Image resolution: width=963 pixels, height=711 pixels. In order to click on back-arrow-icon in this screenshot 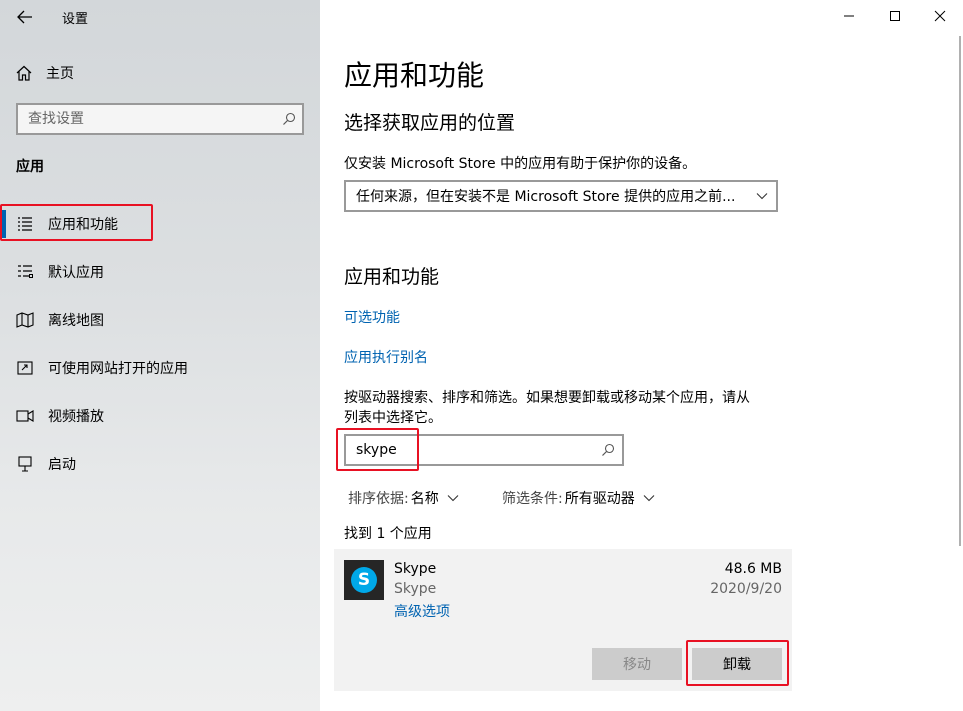, I will do `click(24, 17)`.